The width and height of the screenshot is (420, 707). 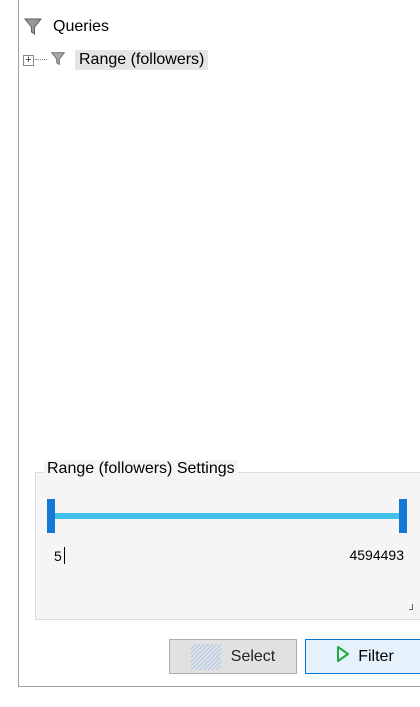 What do you see at coordinates (403, 516) in the screenshot?
I see `range-slider-max-handle` at bounding box center [403, 516].